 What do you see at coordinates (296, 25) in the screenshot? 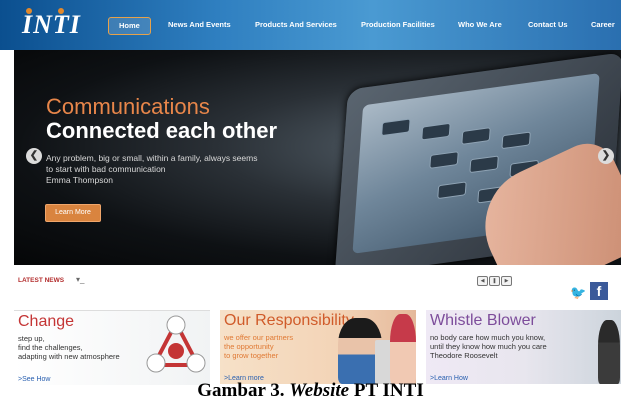
I see `nav-products-and-services: Products And Services` at bounding box center [296, 25].